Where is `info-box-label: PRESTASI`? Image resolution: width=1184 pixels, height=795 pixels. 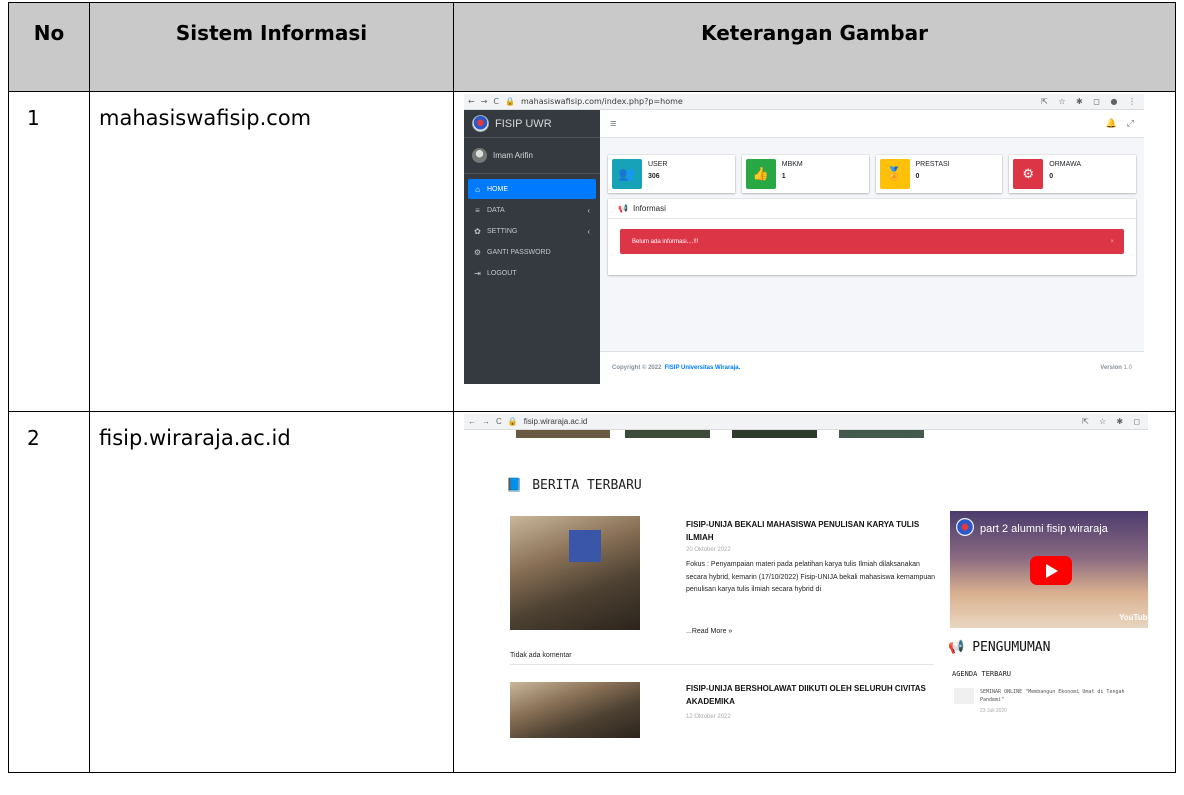 info-box-label: PRESTASI is located at coordinates (932, 164).